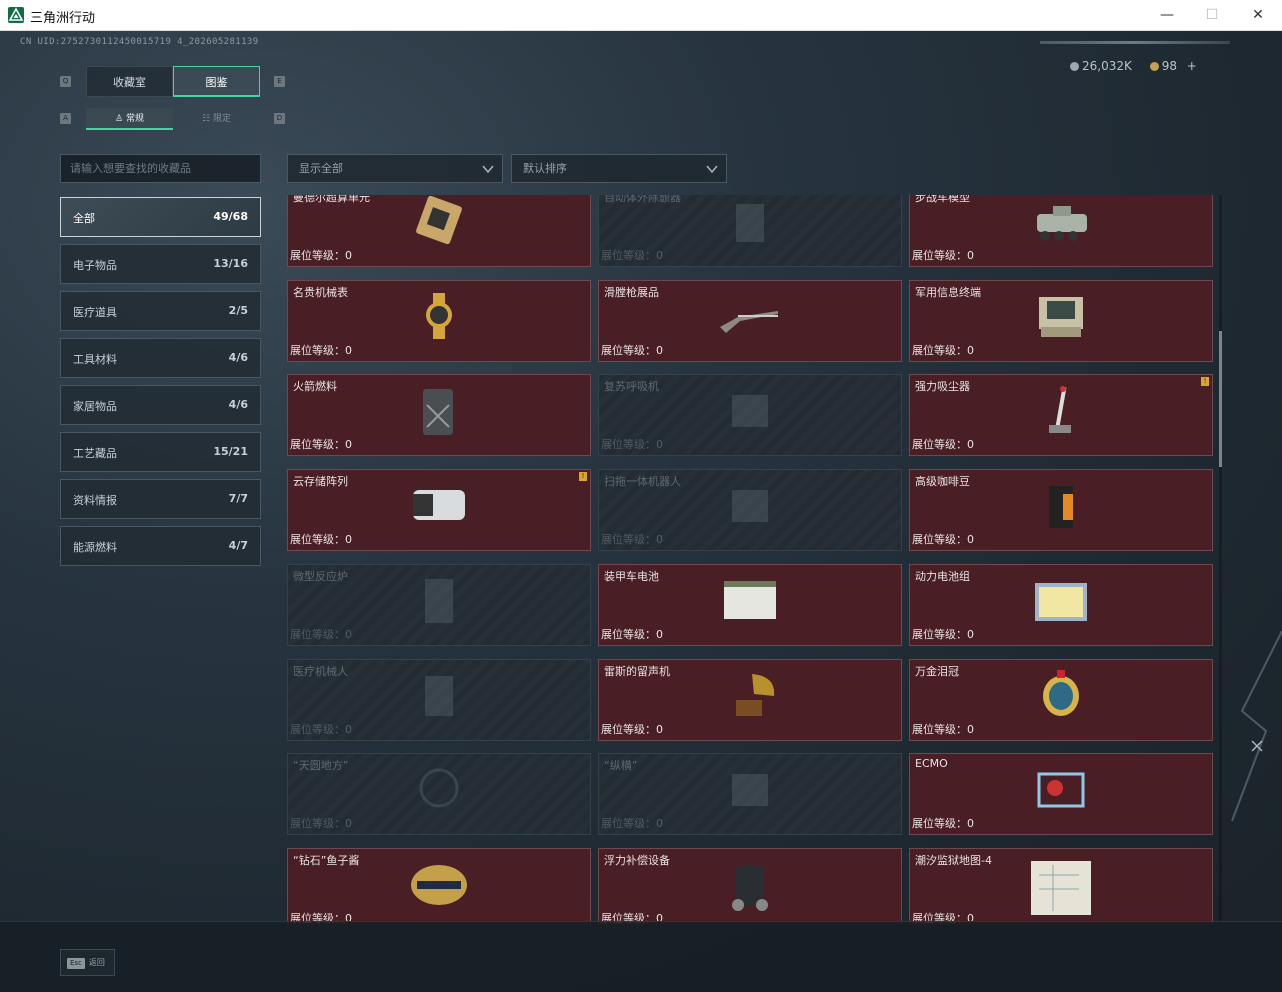  I want to click on category-item: 能源燃料 4/7, so click(160, 546).